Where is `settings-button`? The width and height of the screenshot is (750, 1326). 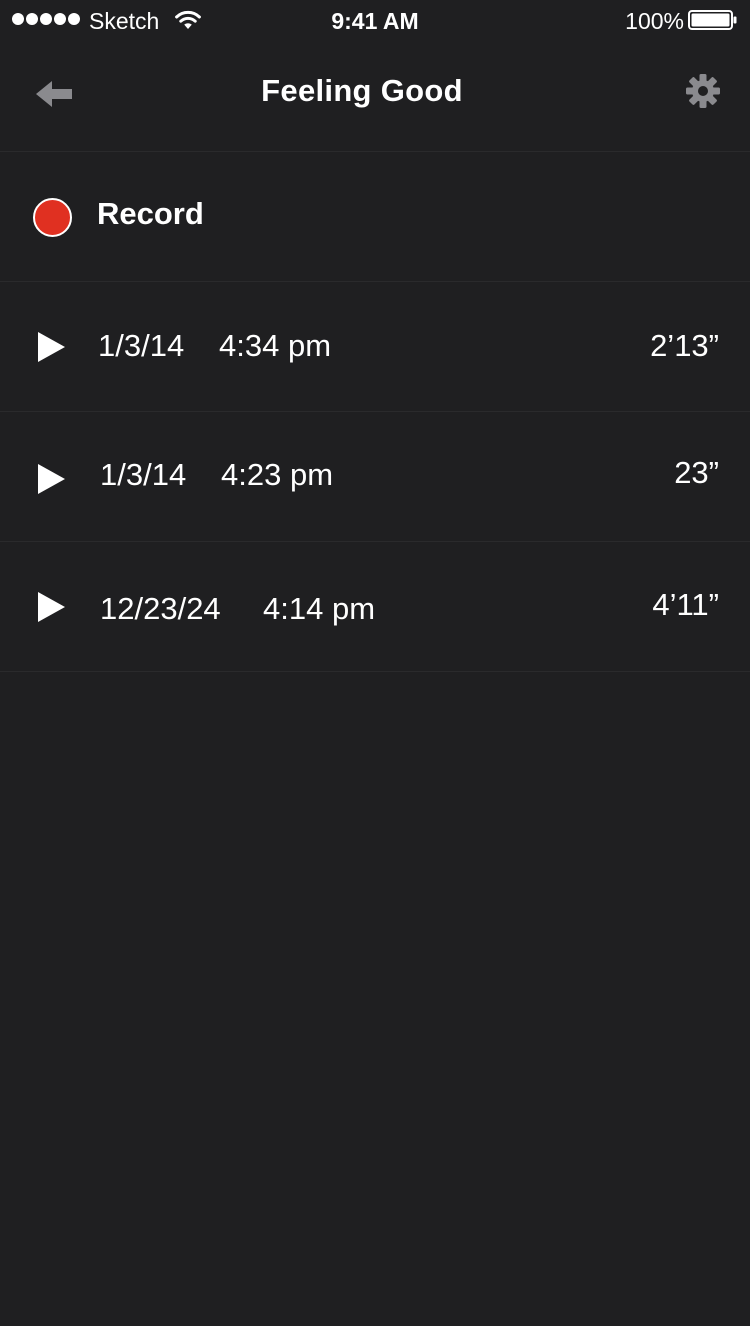 settings-button is located at coordinates (703, 91).